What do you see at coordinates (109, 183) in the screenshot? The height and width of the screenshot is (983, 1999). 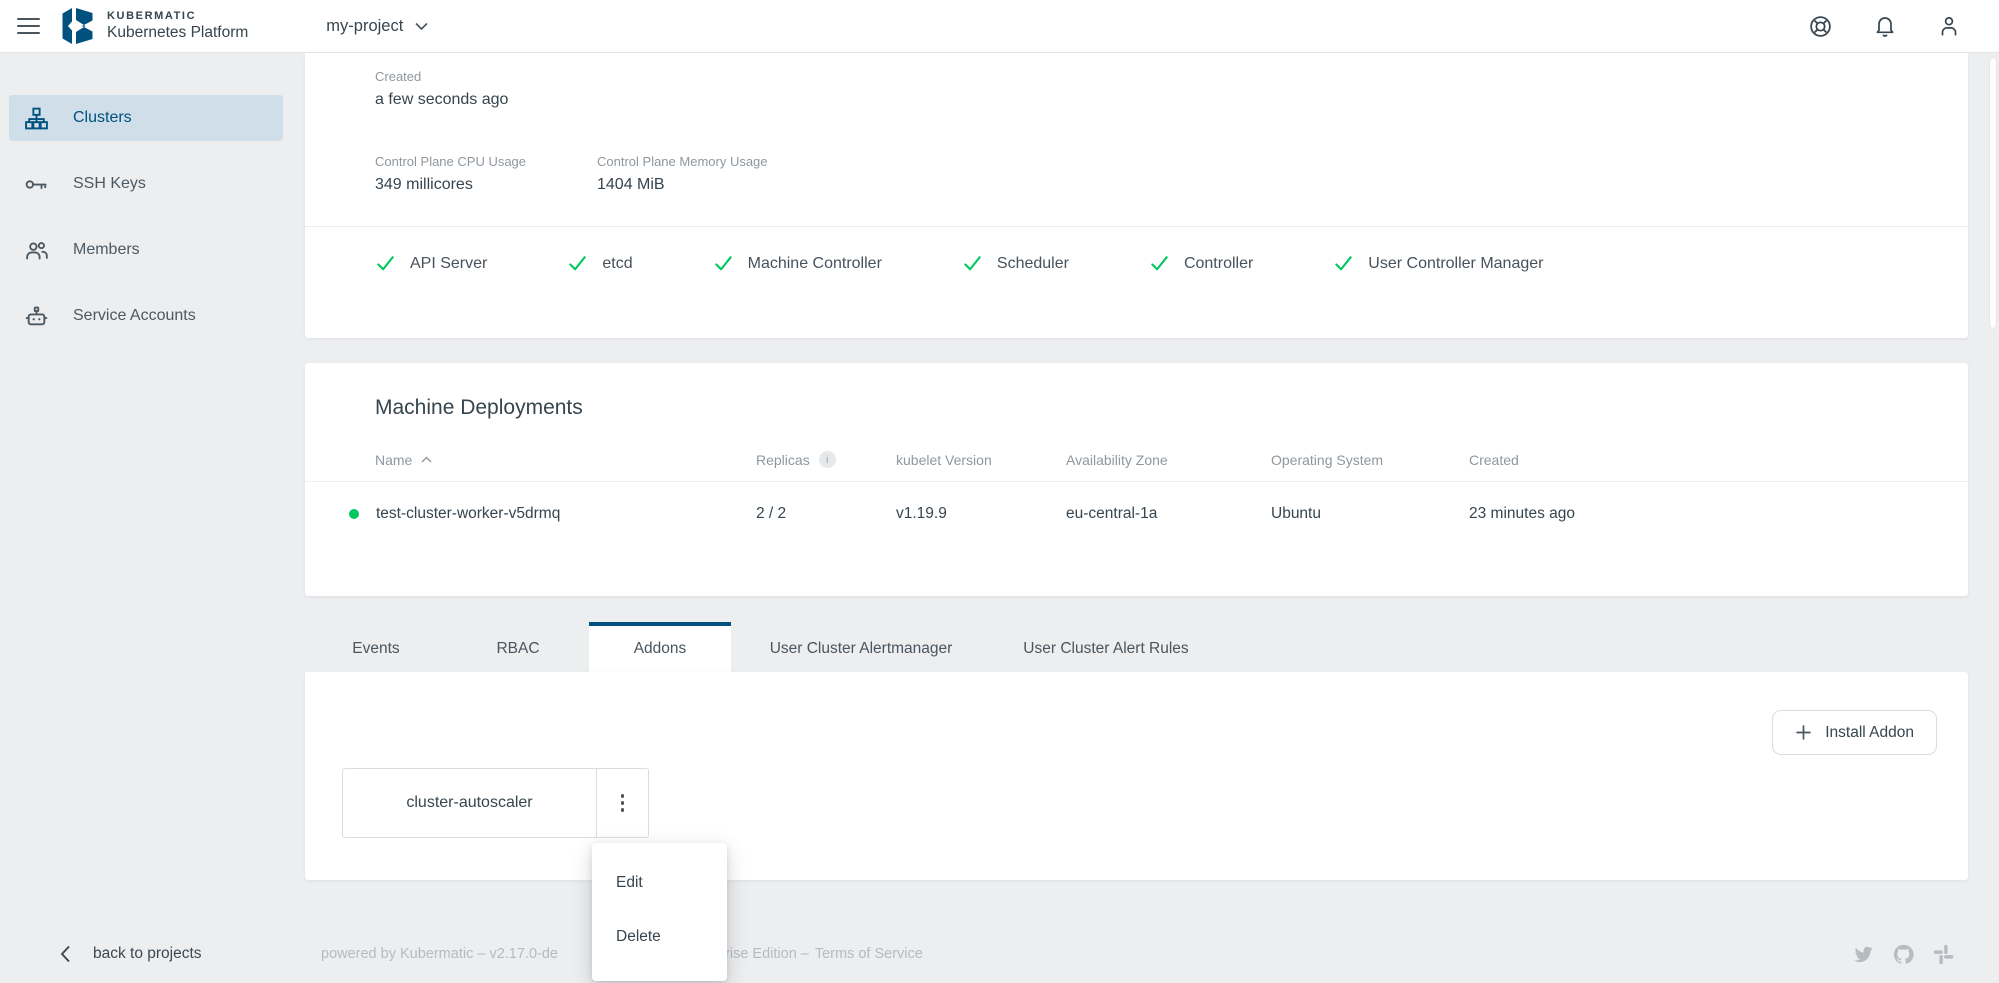 I see `sidebar-item-label: SSH Keys` at bounding box center [109, 183].